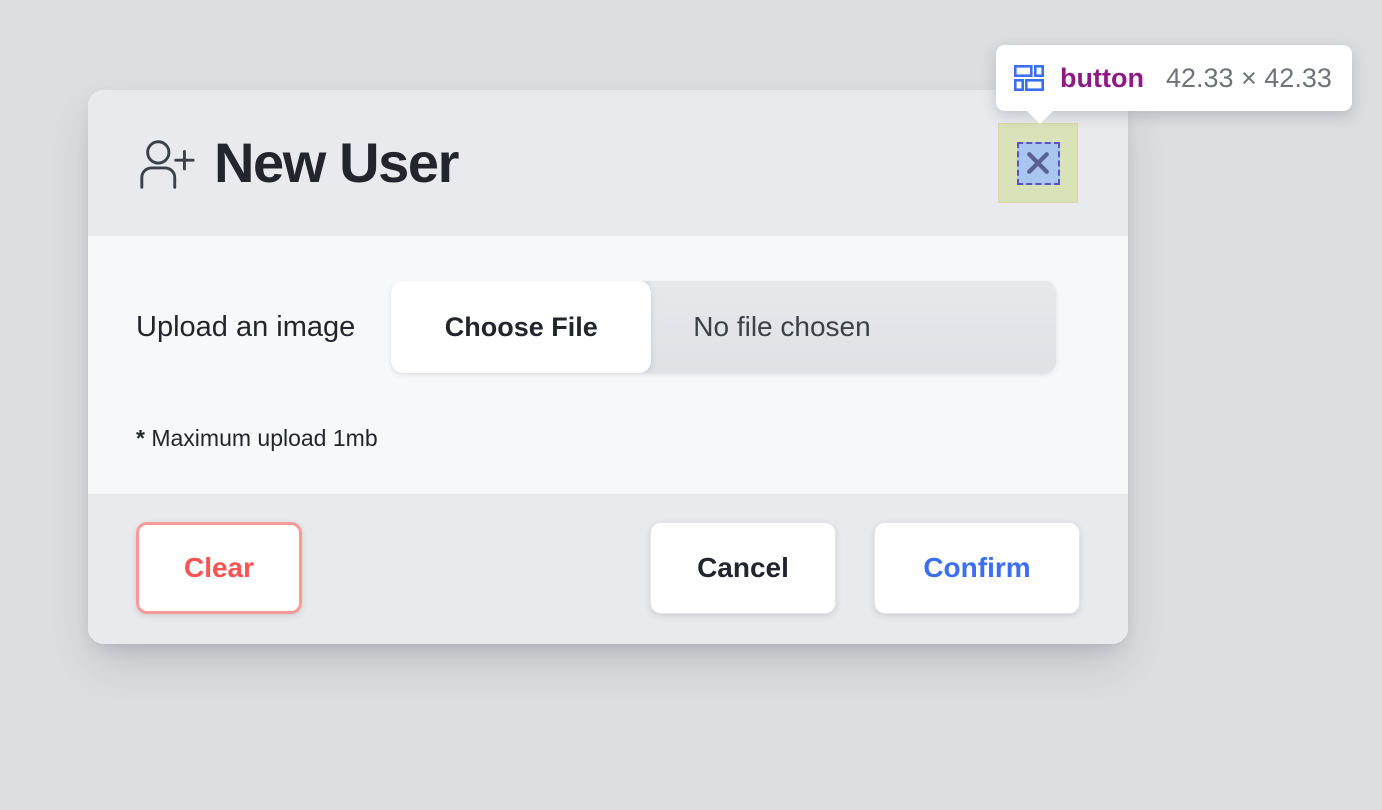  I want to click on inspector-dimensions: 42.33 × 42.33, so click(1248, 77).